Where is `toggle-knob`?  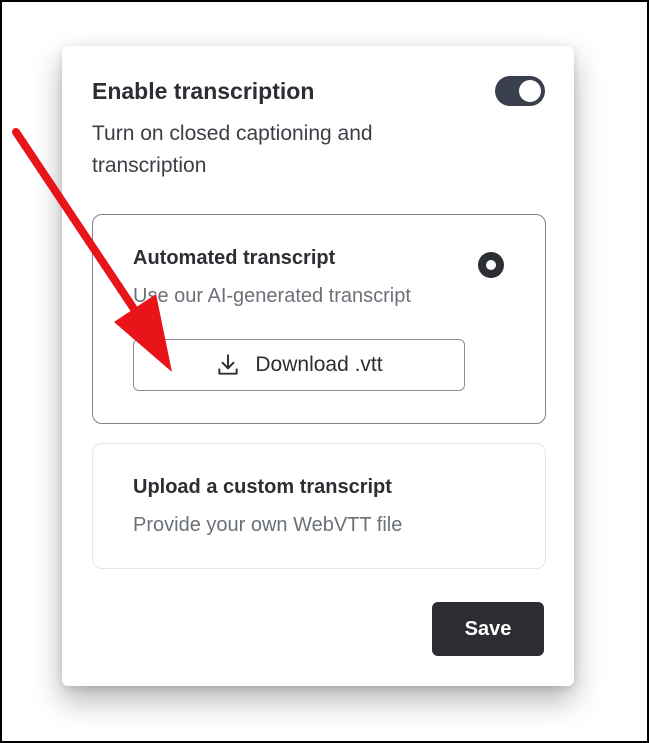 toggle-knob is located at coordinates (530, 91).